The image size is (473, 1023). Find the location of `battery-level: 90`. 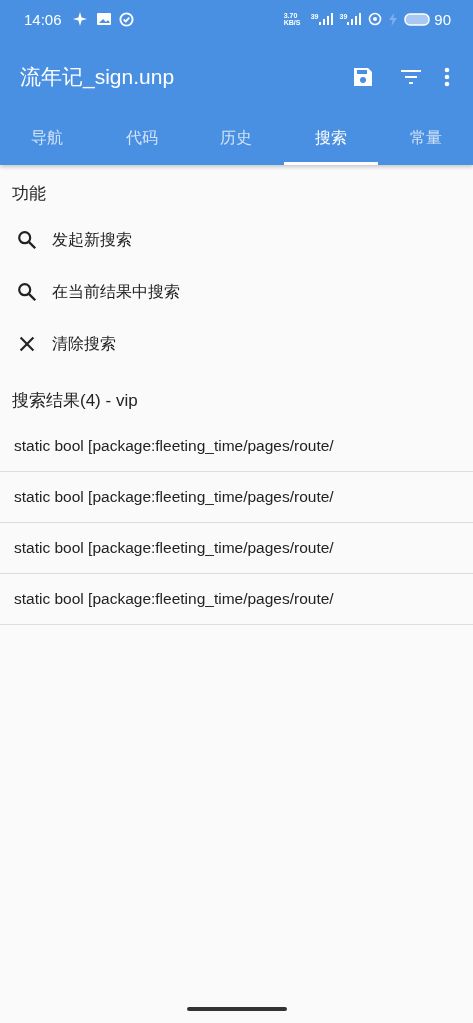

battery-level: 90 is located at coordinates (442, 19).